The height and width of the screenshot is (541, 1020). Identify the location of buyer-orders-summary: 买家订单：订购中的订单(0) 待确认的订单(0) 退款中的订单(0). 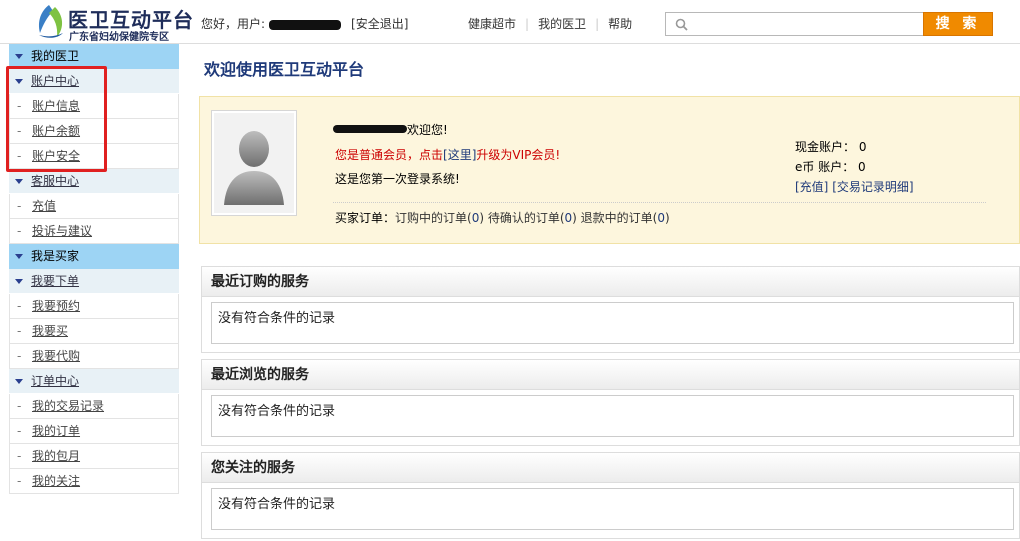
(502, 217).